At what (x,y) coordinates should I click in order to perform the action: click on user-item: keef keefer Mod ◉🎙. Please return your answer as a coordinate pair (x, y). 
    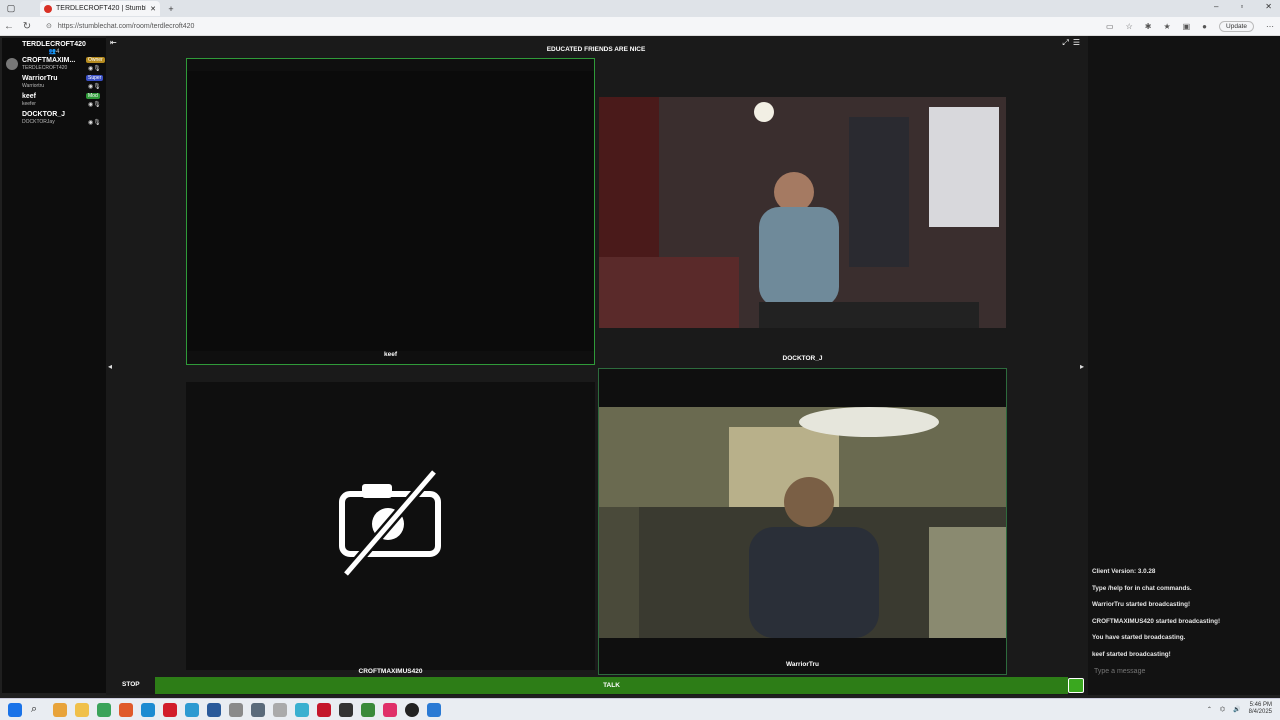
    Looking at the image, I should click on (54, 100).